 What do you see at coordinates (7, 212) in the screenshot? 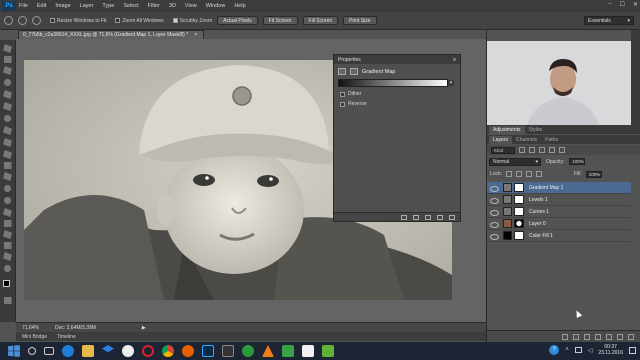
I see `pen-tool-icon` at bounding box center [7, 212].